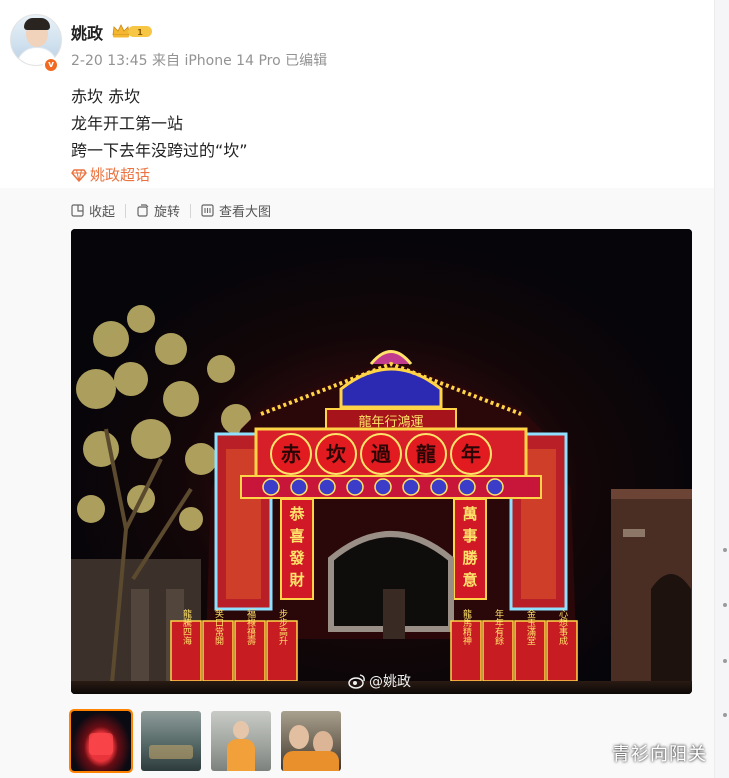  I want to click on vip-crown-icon: 1, so click(132, 31).